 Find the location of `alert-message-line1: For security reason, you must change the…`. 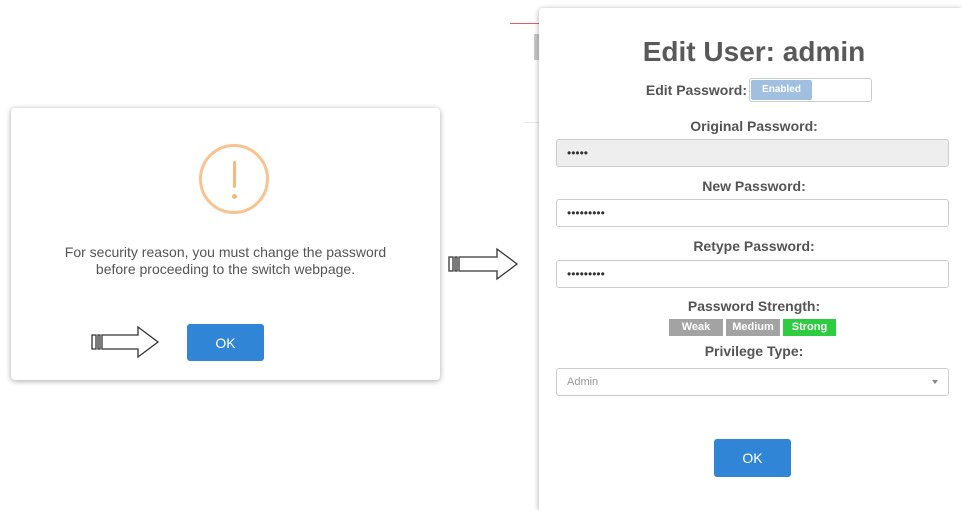

alert-message-line1: For security reason, you must change the… is located at coordinates (225, 252).